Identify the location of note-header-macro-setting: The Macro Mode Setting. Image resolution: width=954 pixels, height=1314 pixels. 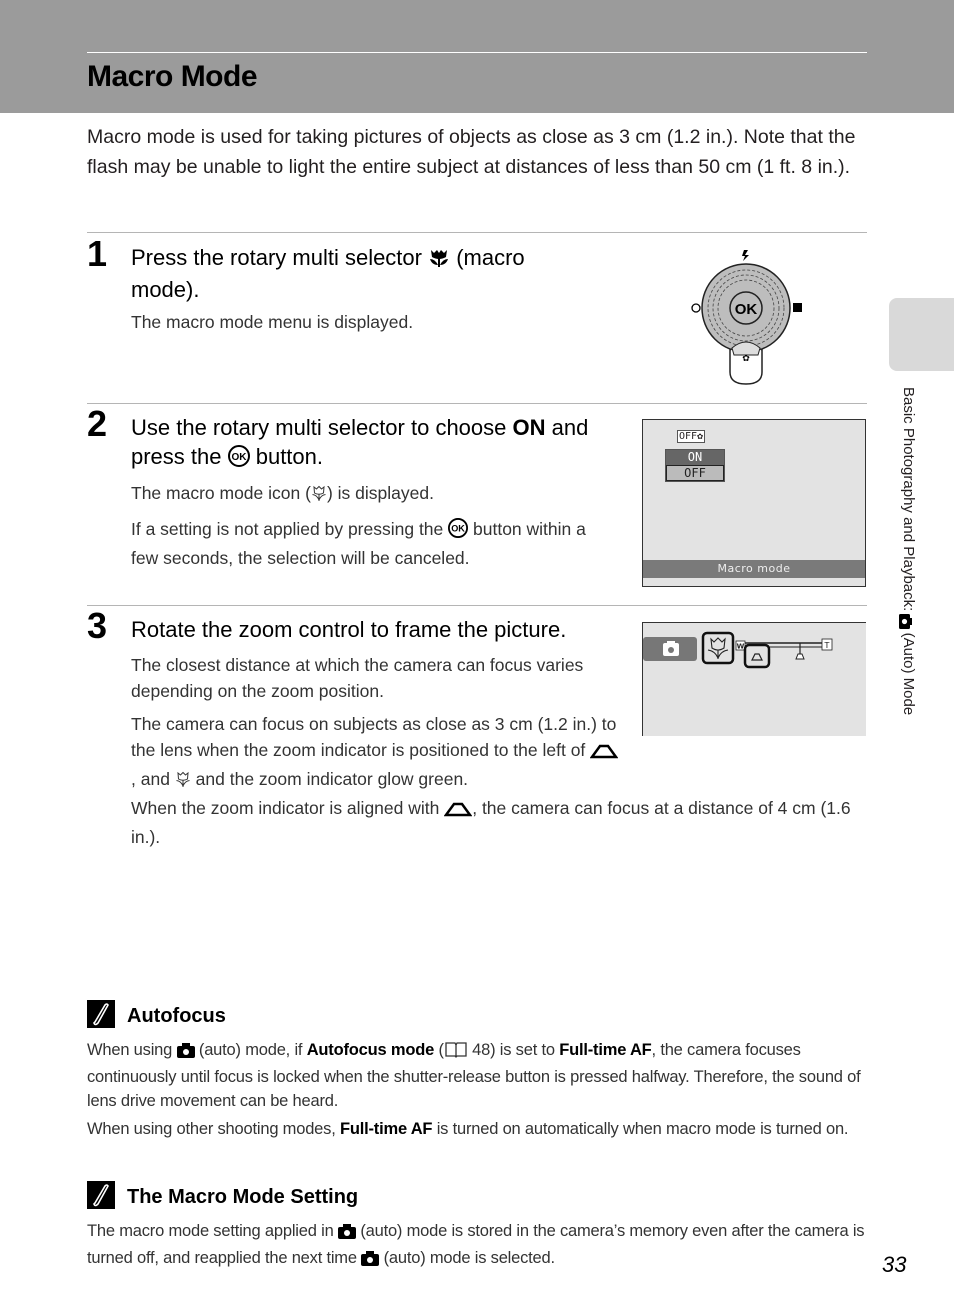
(222, 1197).